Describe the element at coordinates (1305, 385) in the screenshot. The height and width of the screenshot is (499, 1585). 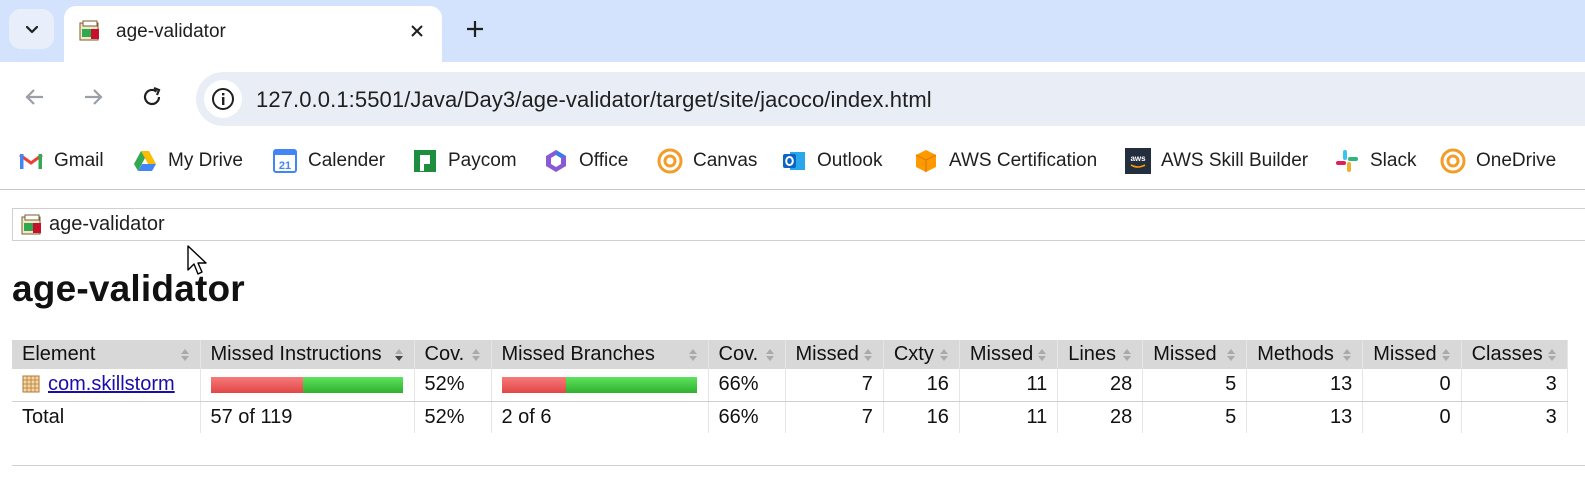
I see `methods-cell: 13` at that location.